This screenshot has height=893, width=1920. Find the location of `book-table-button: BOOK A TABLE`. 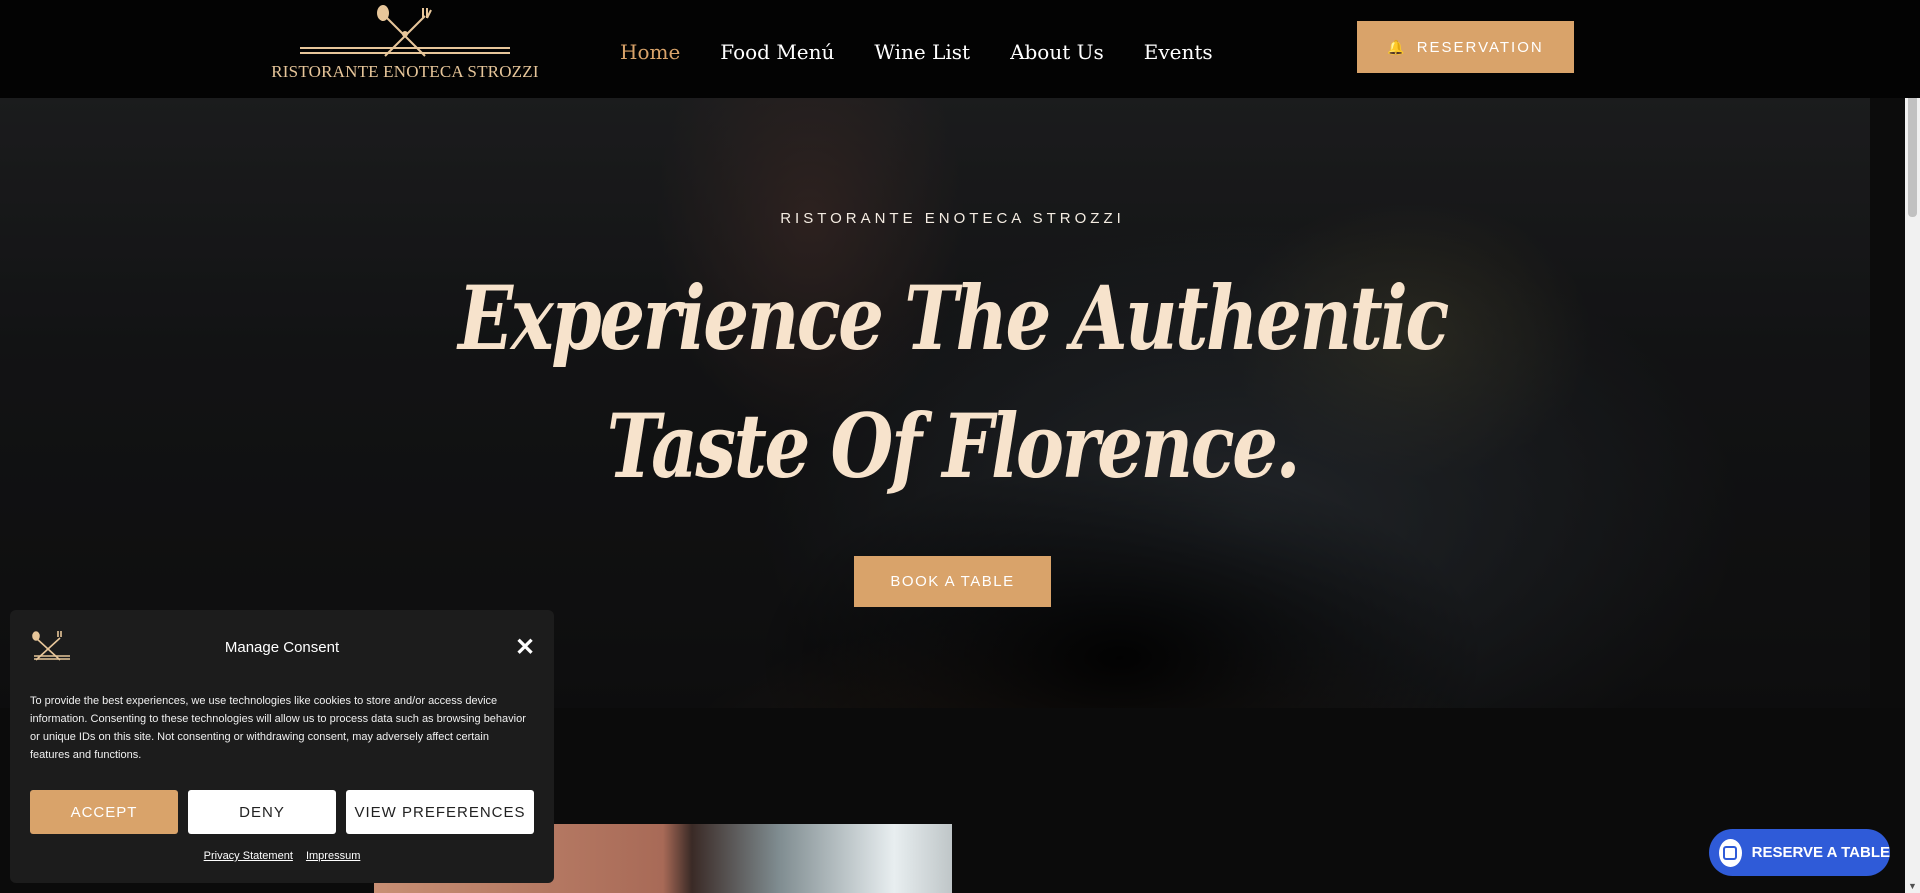

book-table-button: BOOK A TABLE is located at coordinates (952, 581).